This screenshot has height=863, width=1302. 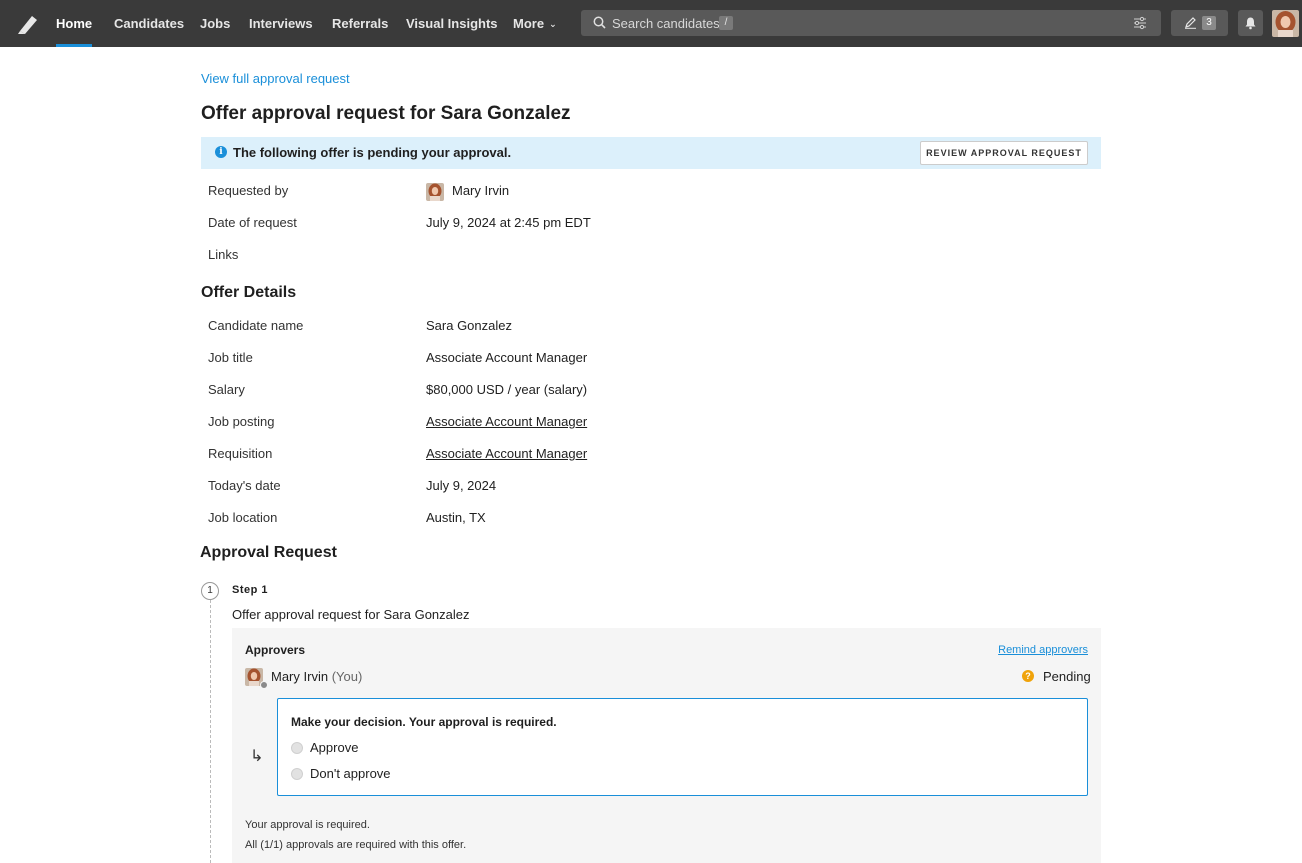 What do you see at coordinates (1140, 23) in the screenshot?
I see `filter-sliders-icon` at bounding box center [1140, 23].